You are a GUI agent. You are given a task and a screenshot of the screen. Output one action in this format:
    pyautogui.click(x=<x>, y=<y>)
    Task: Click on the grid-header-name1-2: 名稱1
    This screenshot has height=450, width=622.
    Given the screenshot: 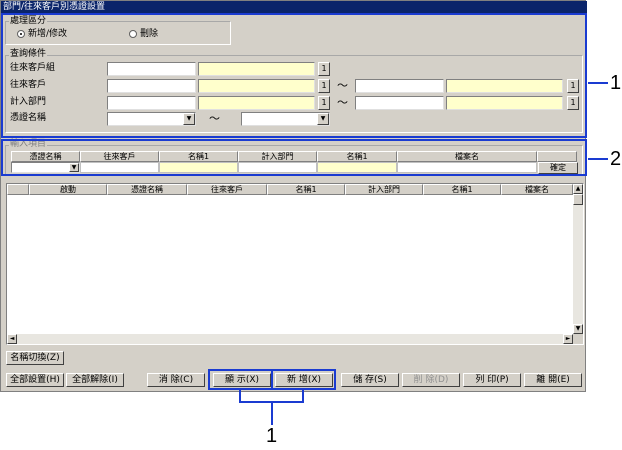 What is the action you would take?
    pyautogui.click(x=462, y=189)
    